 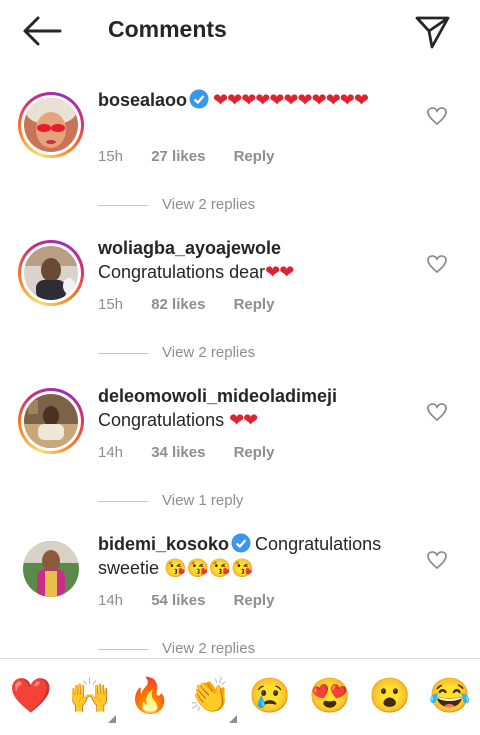 I want to click on like-count: 54 likes, so click(x=178, y=600).